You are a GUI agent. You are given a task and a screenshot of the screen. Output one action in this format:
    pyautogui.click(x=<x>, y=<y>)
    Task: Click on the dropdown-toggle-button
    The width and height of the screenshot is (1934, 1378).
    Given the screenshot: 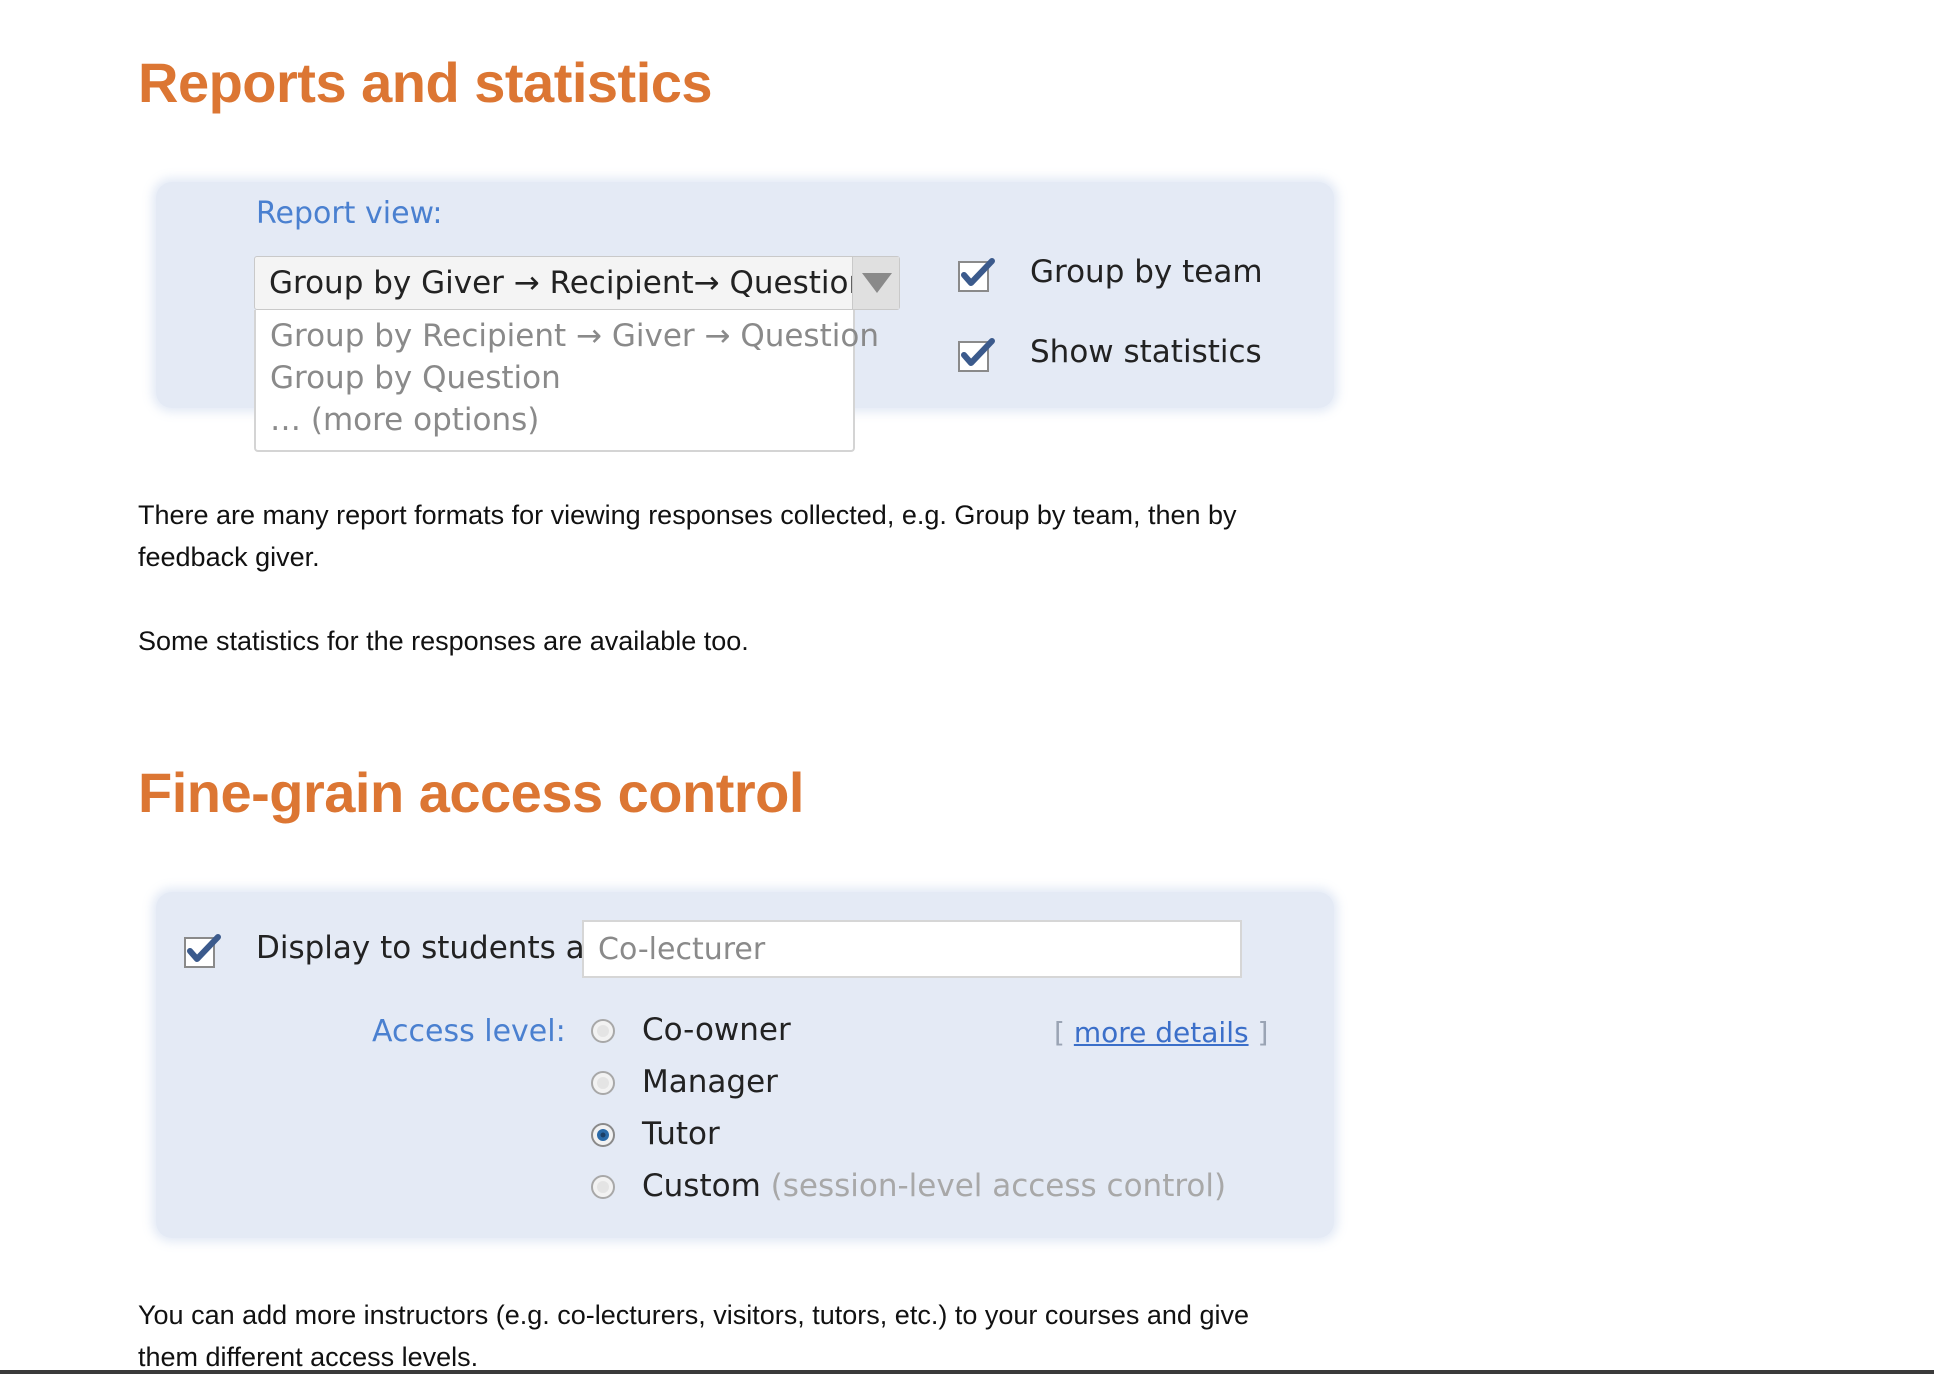 What is the action you would take?
    pyautogui.click(x=875, y=283)
    